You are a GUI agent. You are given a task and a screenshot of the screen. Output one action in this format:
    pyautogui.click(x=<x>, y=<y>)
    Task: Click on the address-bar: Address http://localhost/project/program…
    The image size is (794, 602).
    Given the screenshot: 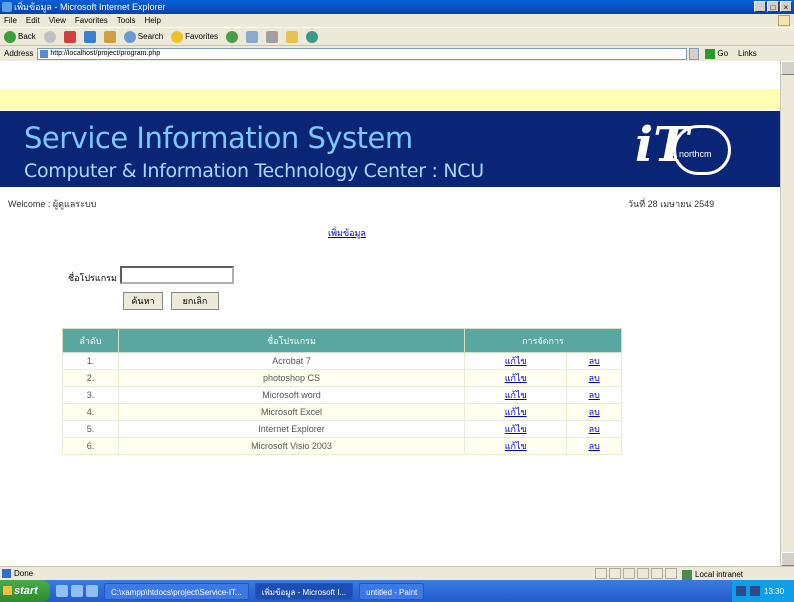 What is the action you would take?
    pyautogui.click(x=397, y=53)
    